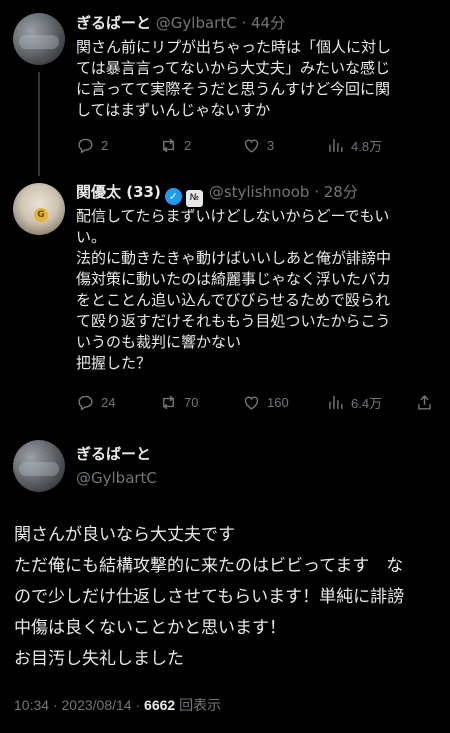  What do you see at coordinates (367, 146) in the screenshot?
I see `view-count: 4.8万` at bounding box center [367, 146].